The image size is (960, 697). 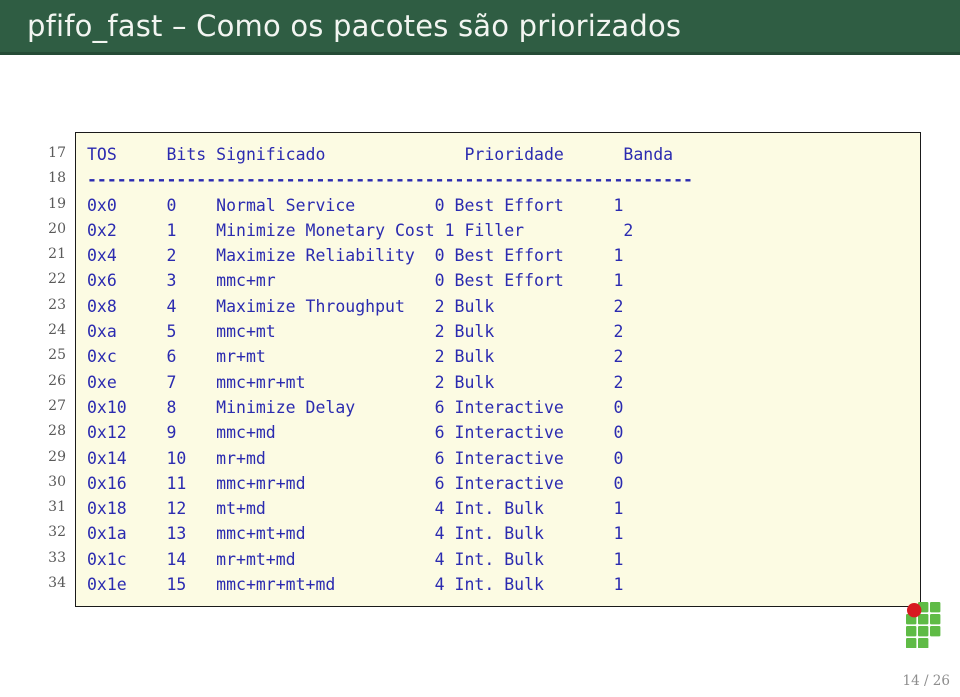 What do you see at coordinates (57, 178) in the screenshot?
I see `line-number: 18` at bounding box center [57, 178].